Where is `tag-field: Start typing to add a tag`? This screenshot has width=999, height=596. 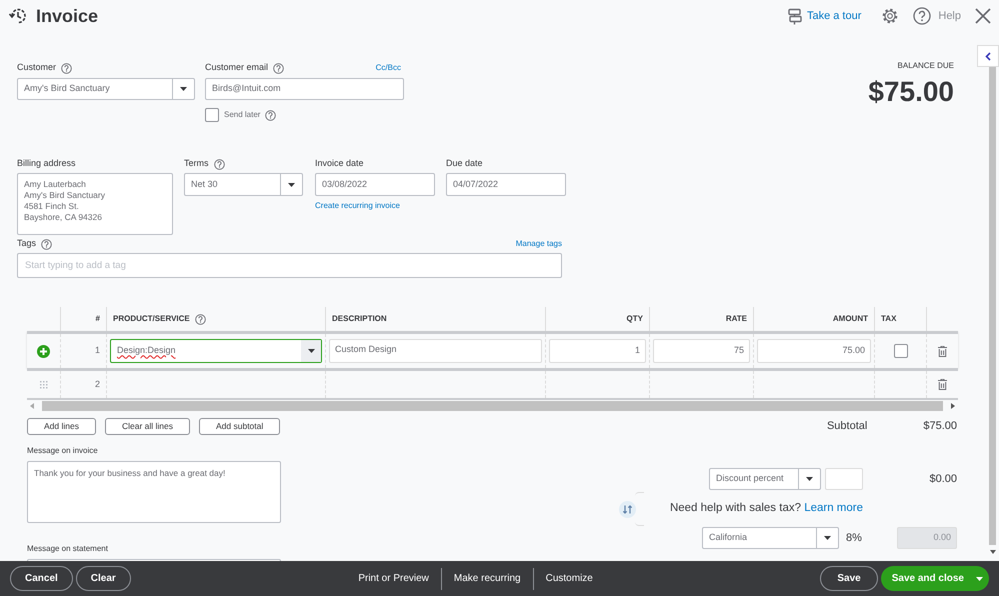 tag-field: Start typing to add a tag is located at coordinates (289, 265).